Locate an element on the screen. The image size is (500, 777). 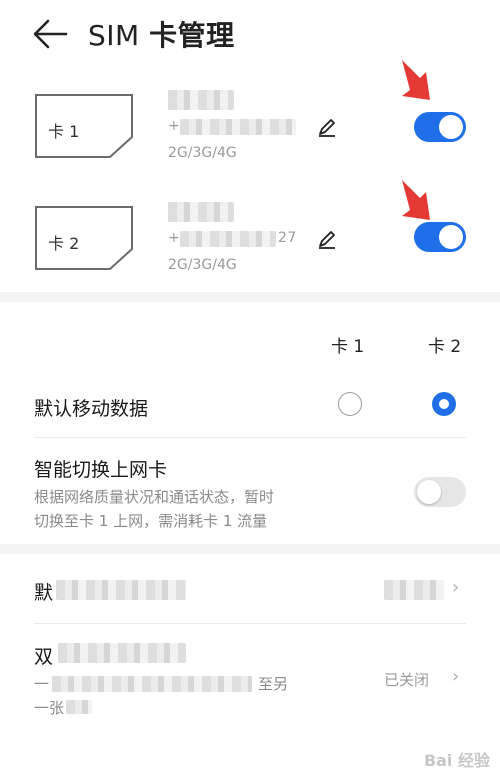
radio-dot is located at coordinates (444, 404).